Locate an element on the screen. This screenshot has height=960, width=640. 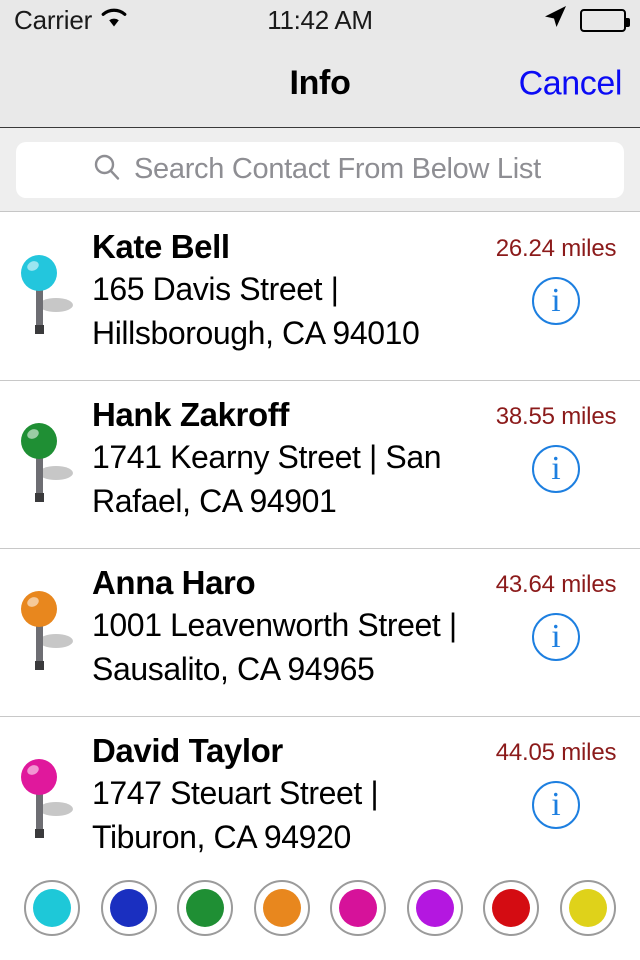
status-bar: Carrier 11:42 AM is located at coordinates (320, 20).